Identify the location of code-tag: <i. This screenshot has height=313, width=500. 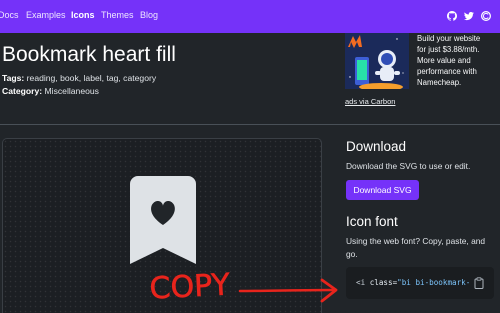
(363, 282).